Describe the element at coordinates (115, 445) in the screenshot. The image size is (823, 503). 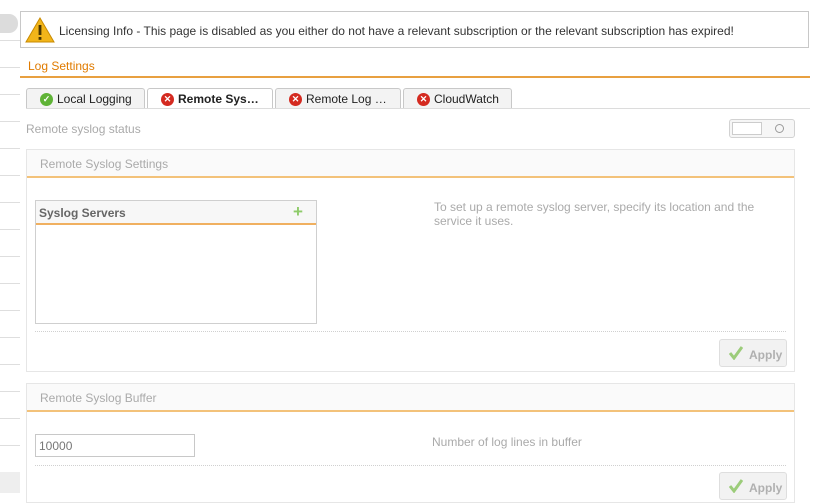
I see `buffer-size-input` at that location.